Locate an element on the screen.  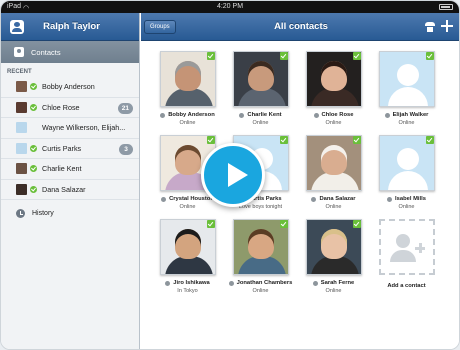
phone-icon is located at coordinates (430, 27).